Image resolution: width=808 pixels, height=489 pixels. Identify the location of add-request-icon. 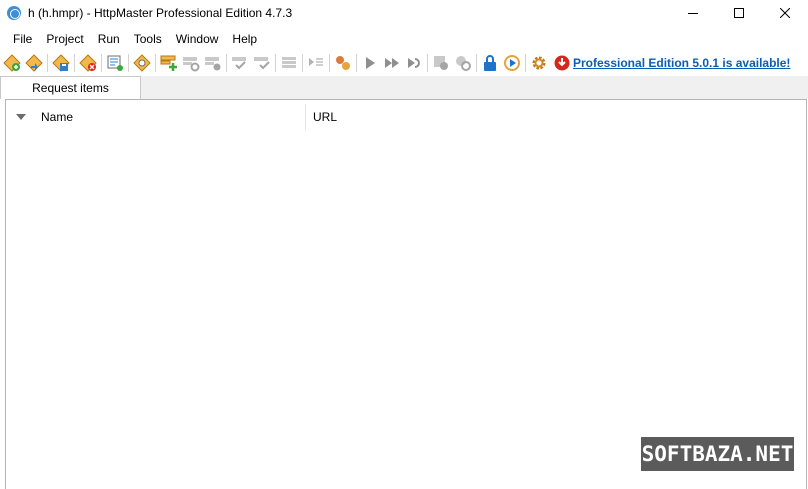
(168, 63).